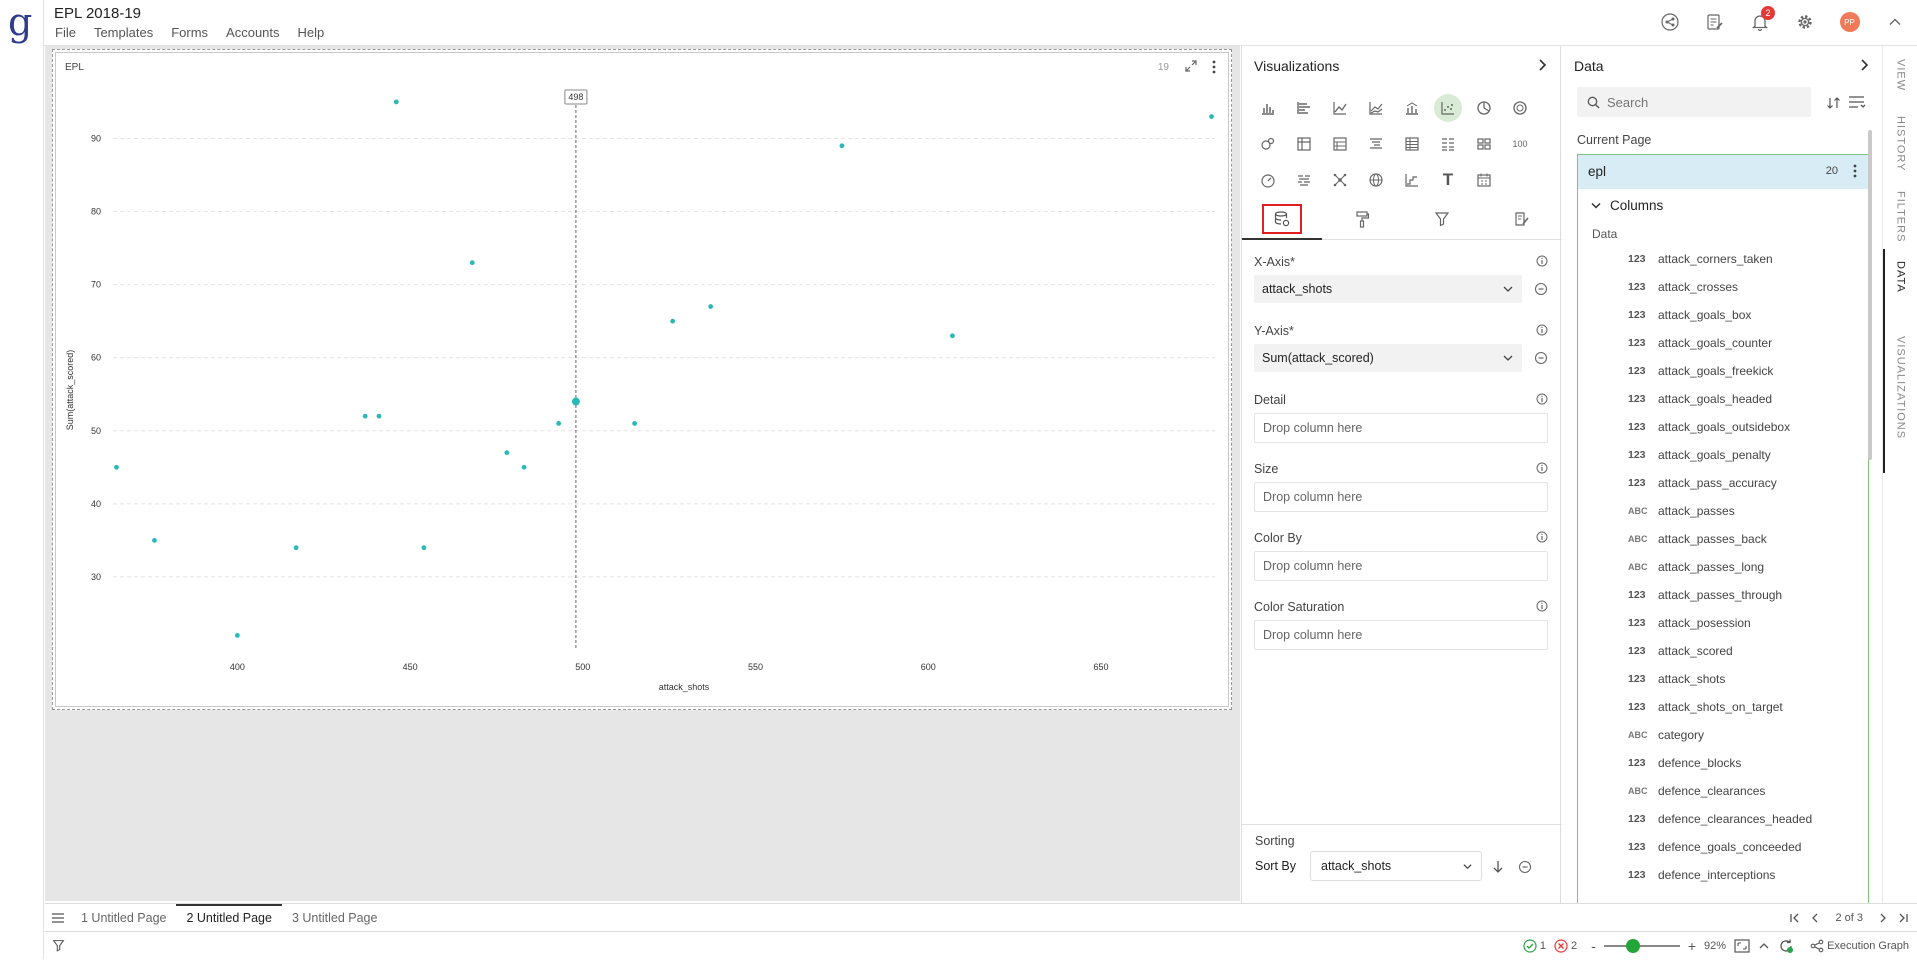 The width and height of the screenshot is (1917, 960). What do you see at coordinates (1282, 219) in the screenshot?
I see `tab-data-config` at bounding box center [1282, 219].